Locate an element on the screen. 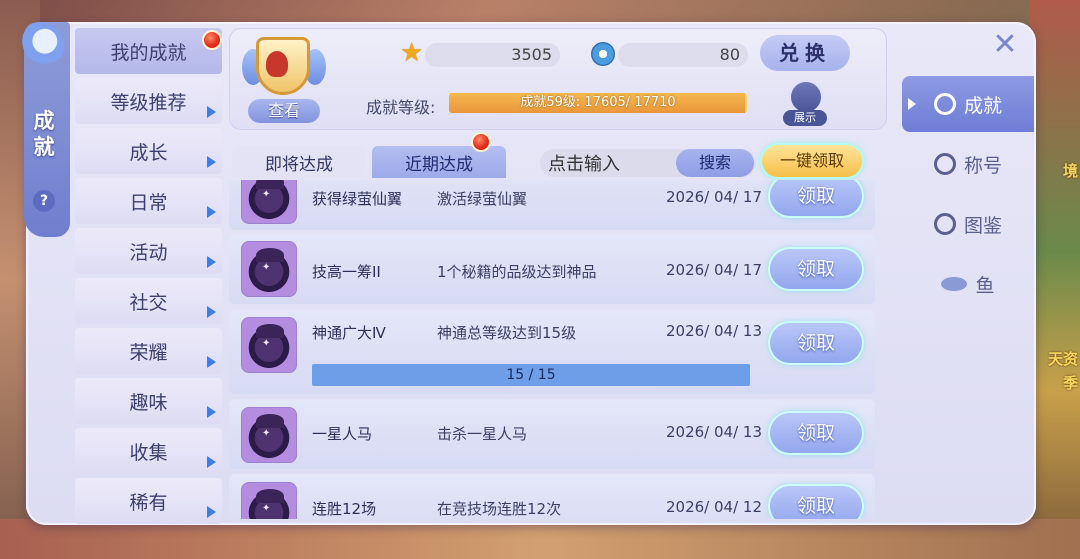 This screenshot has width=1080, height=559. help-icon: ? is located at coordinates (44, 201).